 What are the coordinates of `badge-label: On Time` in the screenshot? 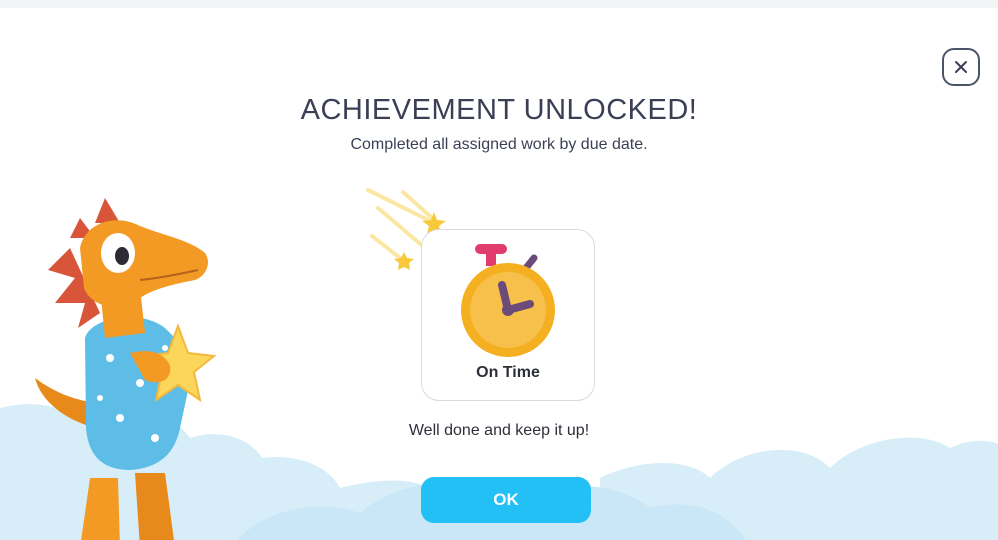 It's located at (508, 372).